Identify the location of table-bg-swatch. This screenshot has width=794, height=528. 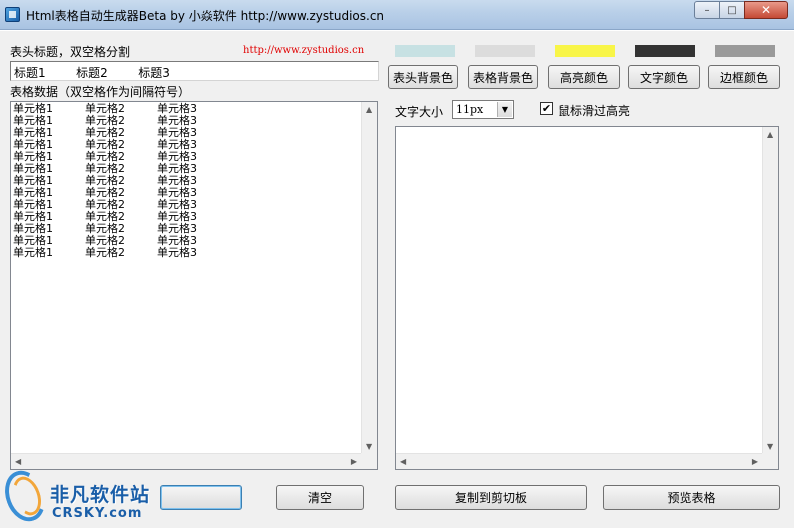
(505, 51).